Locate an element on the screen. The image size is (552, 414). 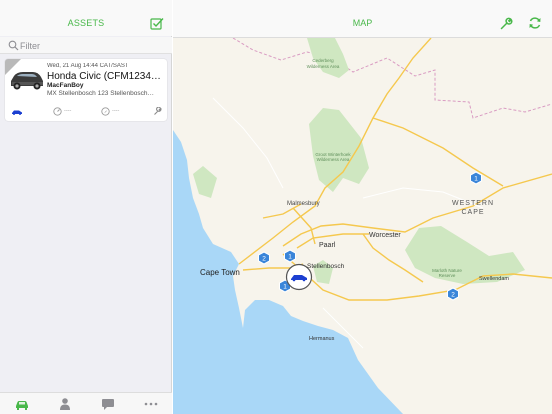
map-label-marloth-sub: Reserve is located at coordinates (447, 275).